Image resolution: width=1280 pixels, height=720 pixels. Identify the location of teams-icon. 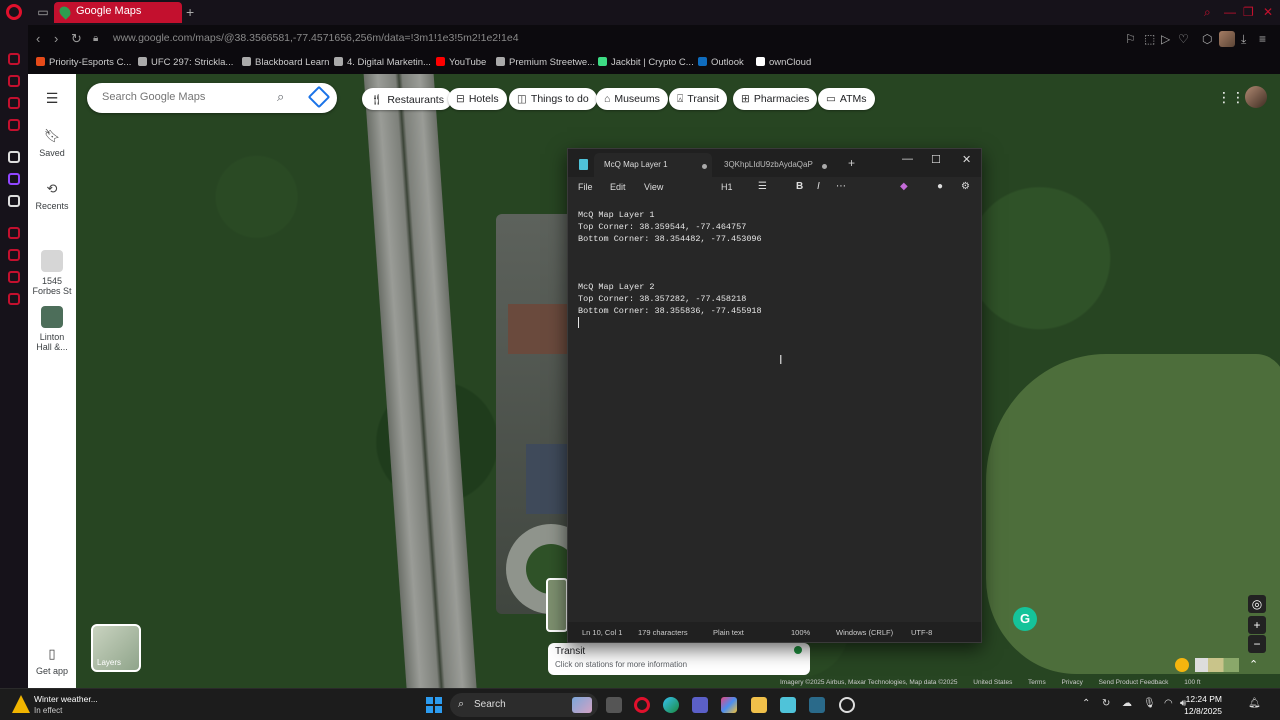
(700, 705).